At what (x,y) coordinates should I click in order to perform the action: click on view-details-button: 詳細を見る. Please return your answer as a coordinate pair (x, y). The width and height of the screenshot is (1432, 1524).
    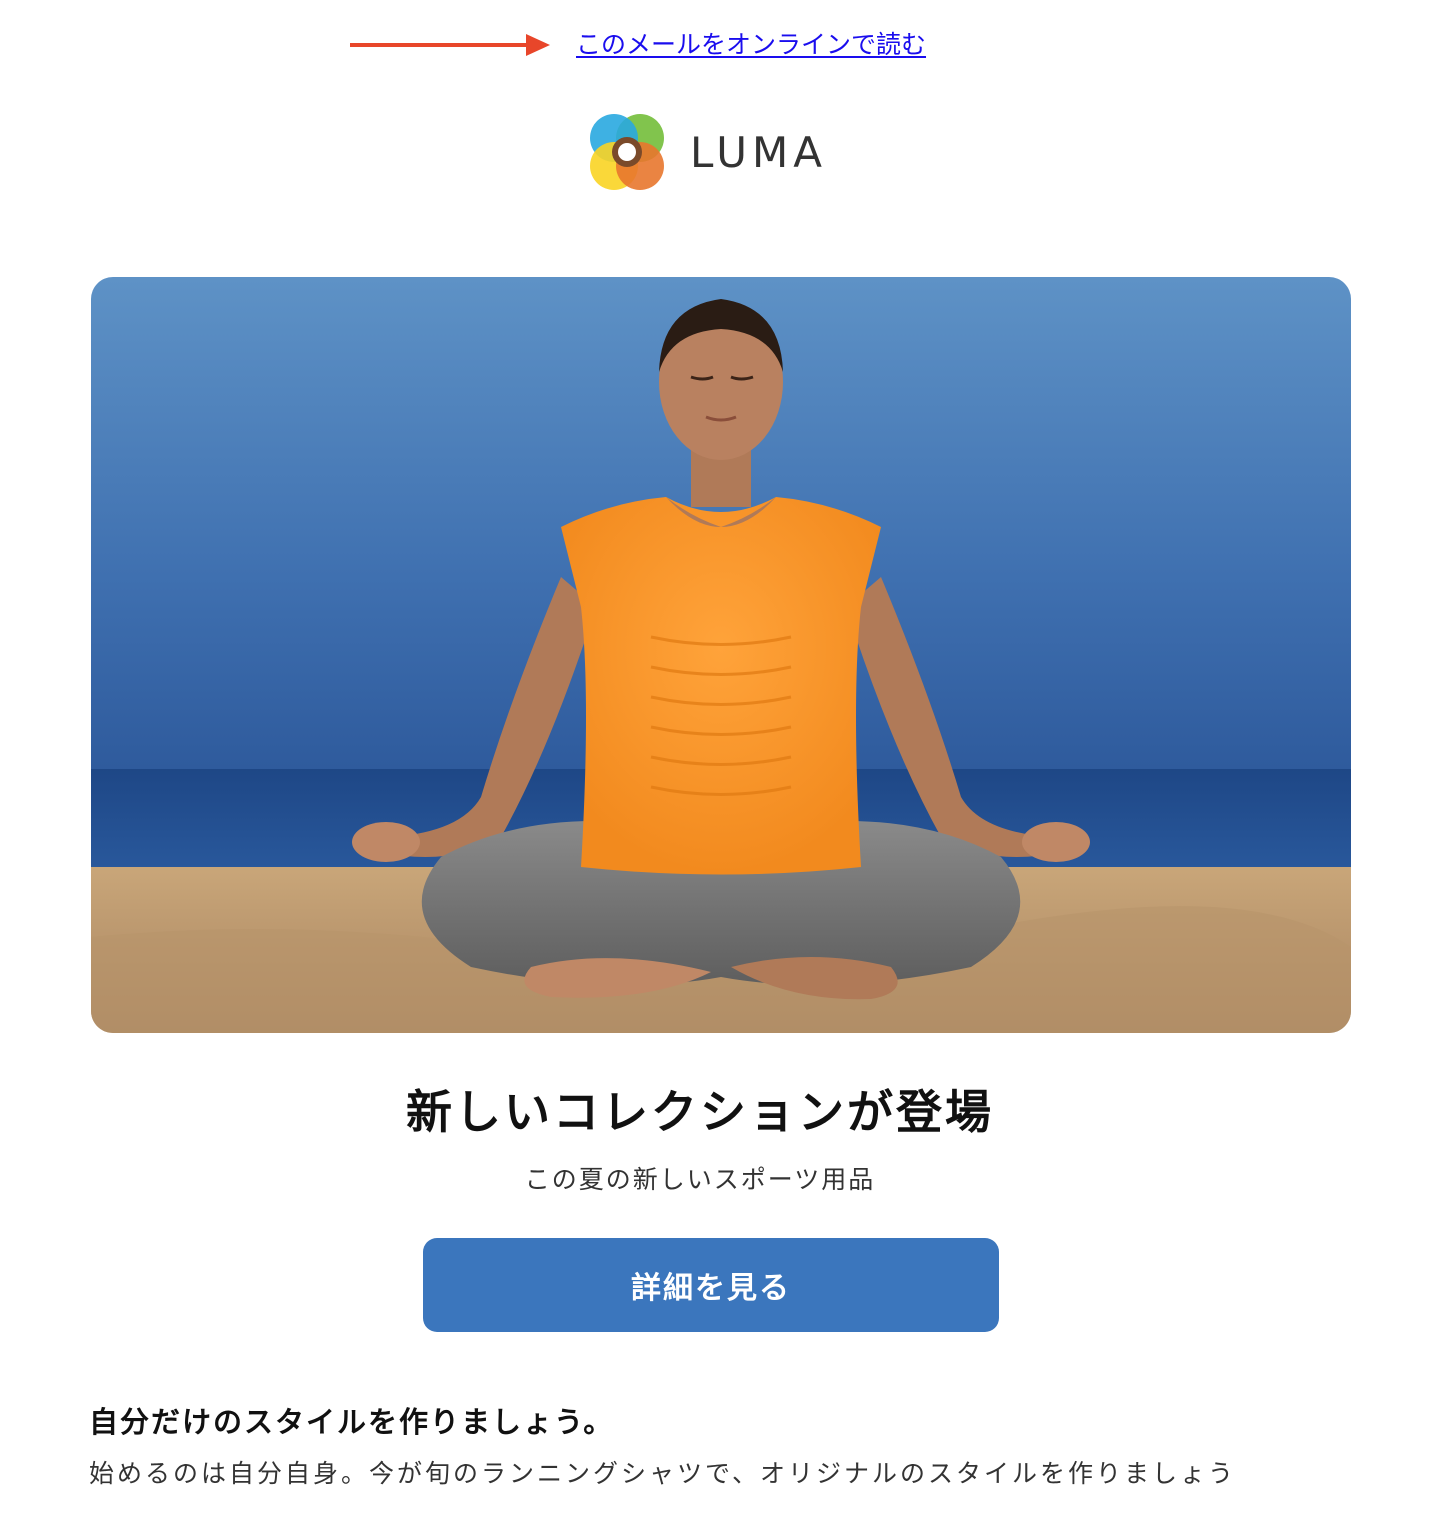
    Looking at the image, I should click on (711, 1285).